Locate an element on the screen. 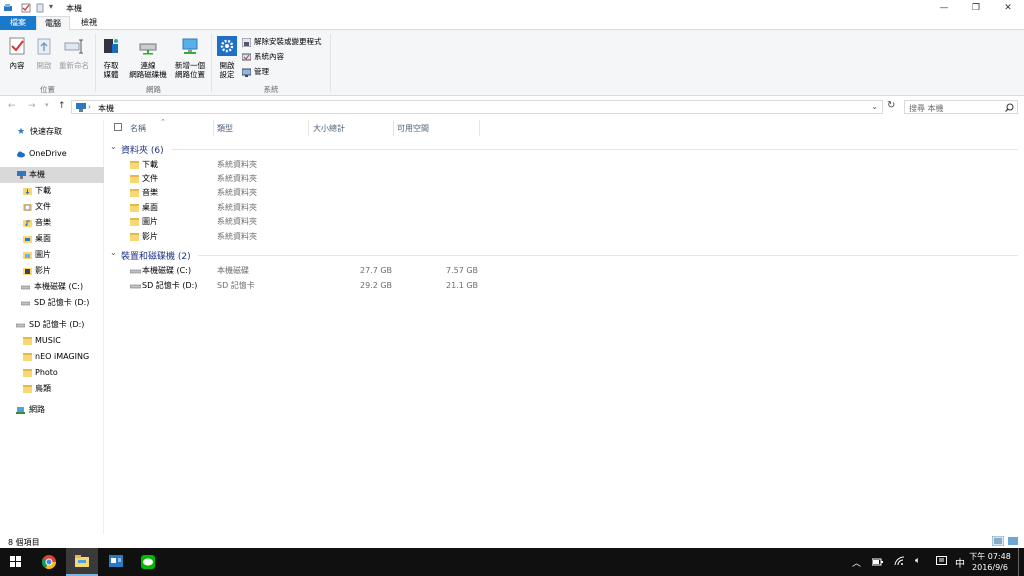  taskbar-clock: 下午 07:48 2016/9/6 is located at coordinates (990, 562).